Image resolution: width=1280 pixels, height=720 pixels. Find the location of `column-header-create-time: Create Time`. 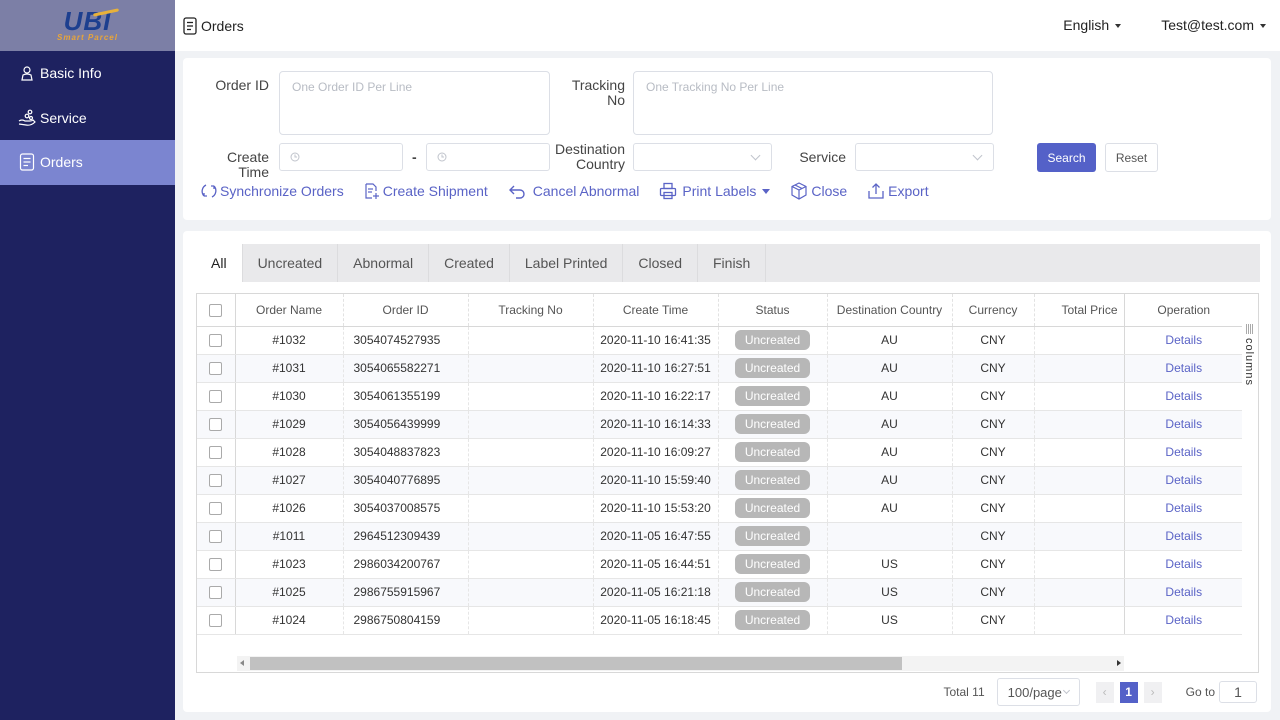

column-header-create-time: Create Time is located at coordinates (656, 310).